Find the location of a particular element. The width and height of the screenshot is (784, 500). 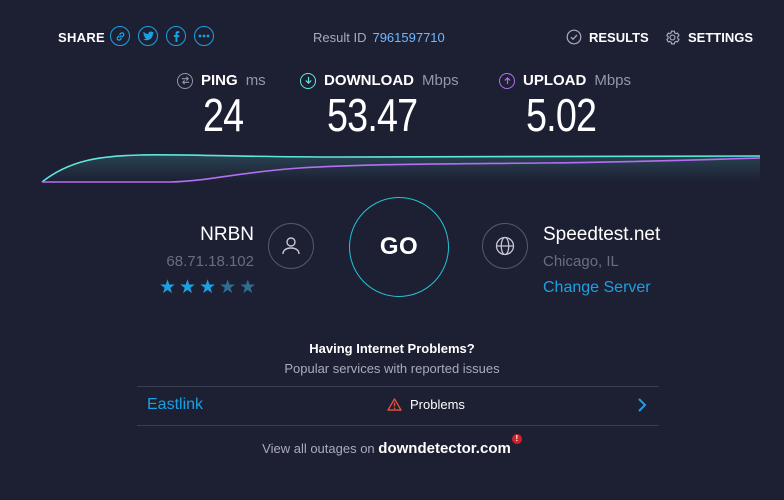

ping-header: PING ms is located at coordinates (221, 80).